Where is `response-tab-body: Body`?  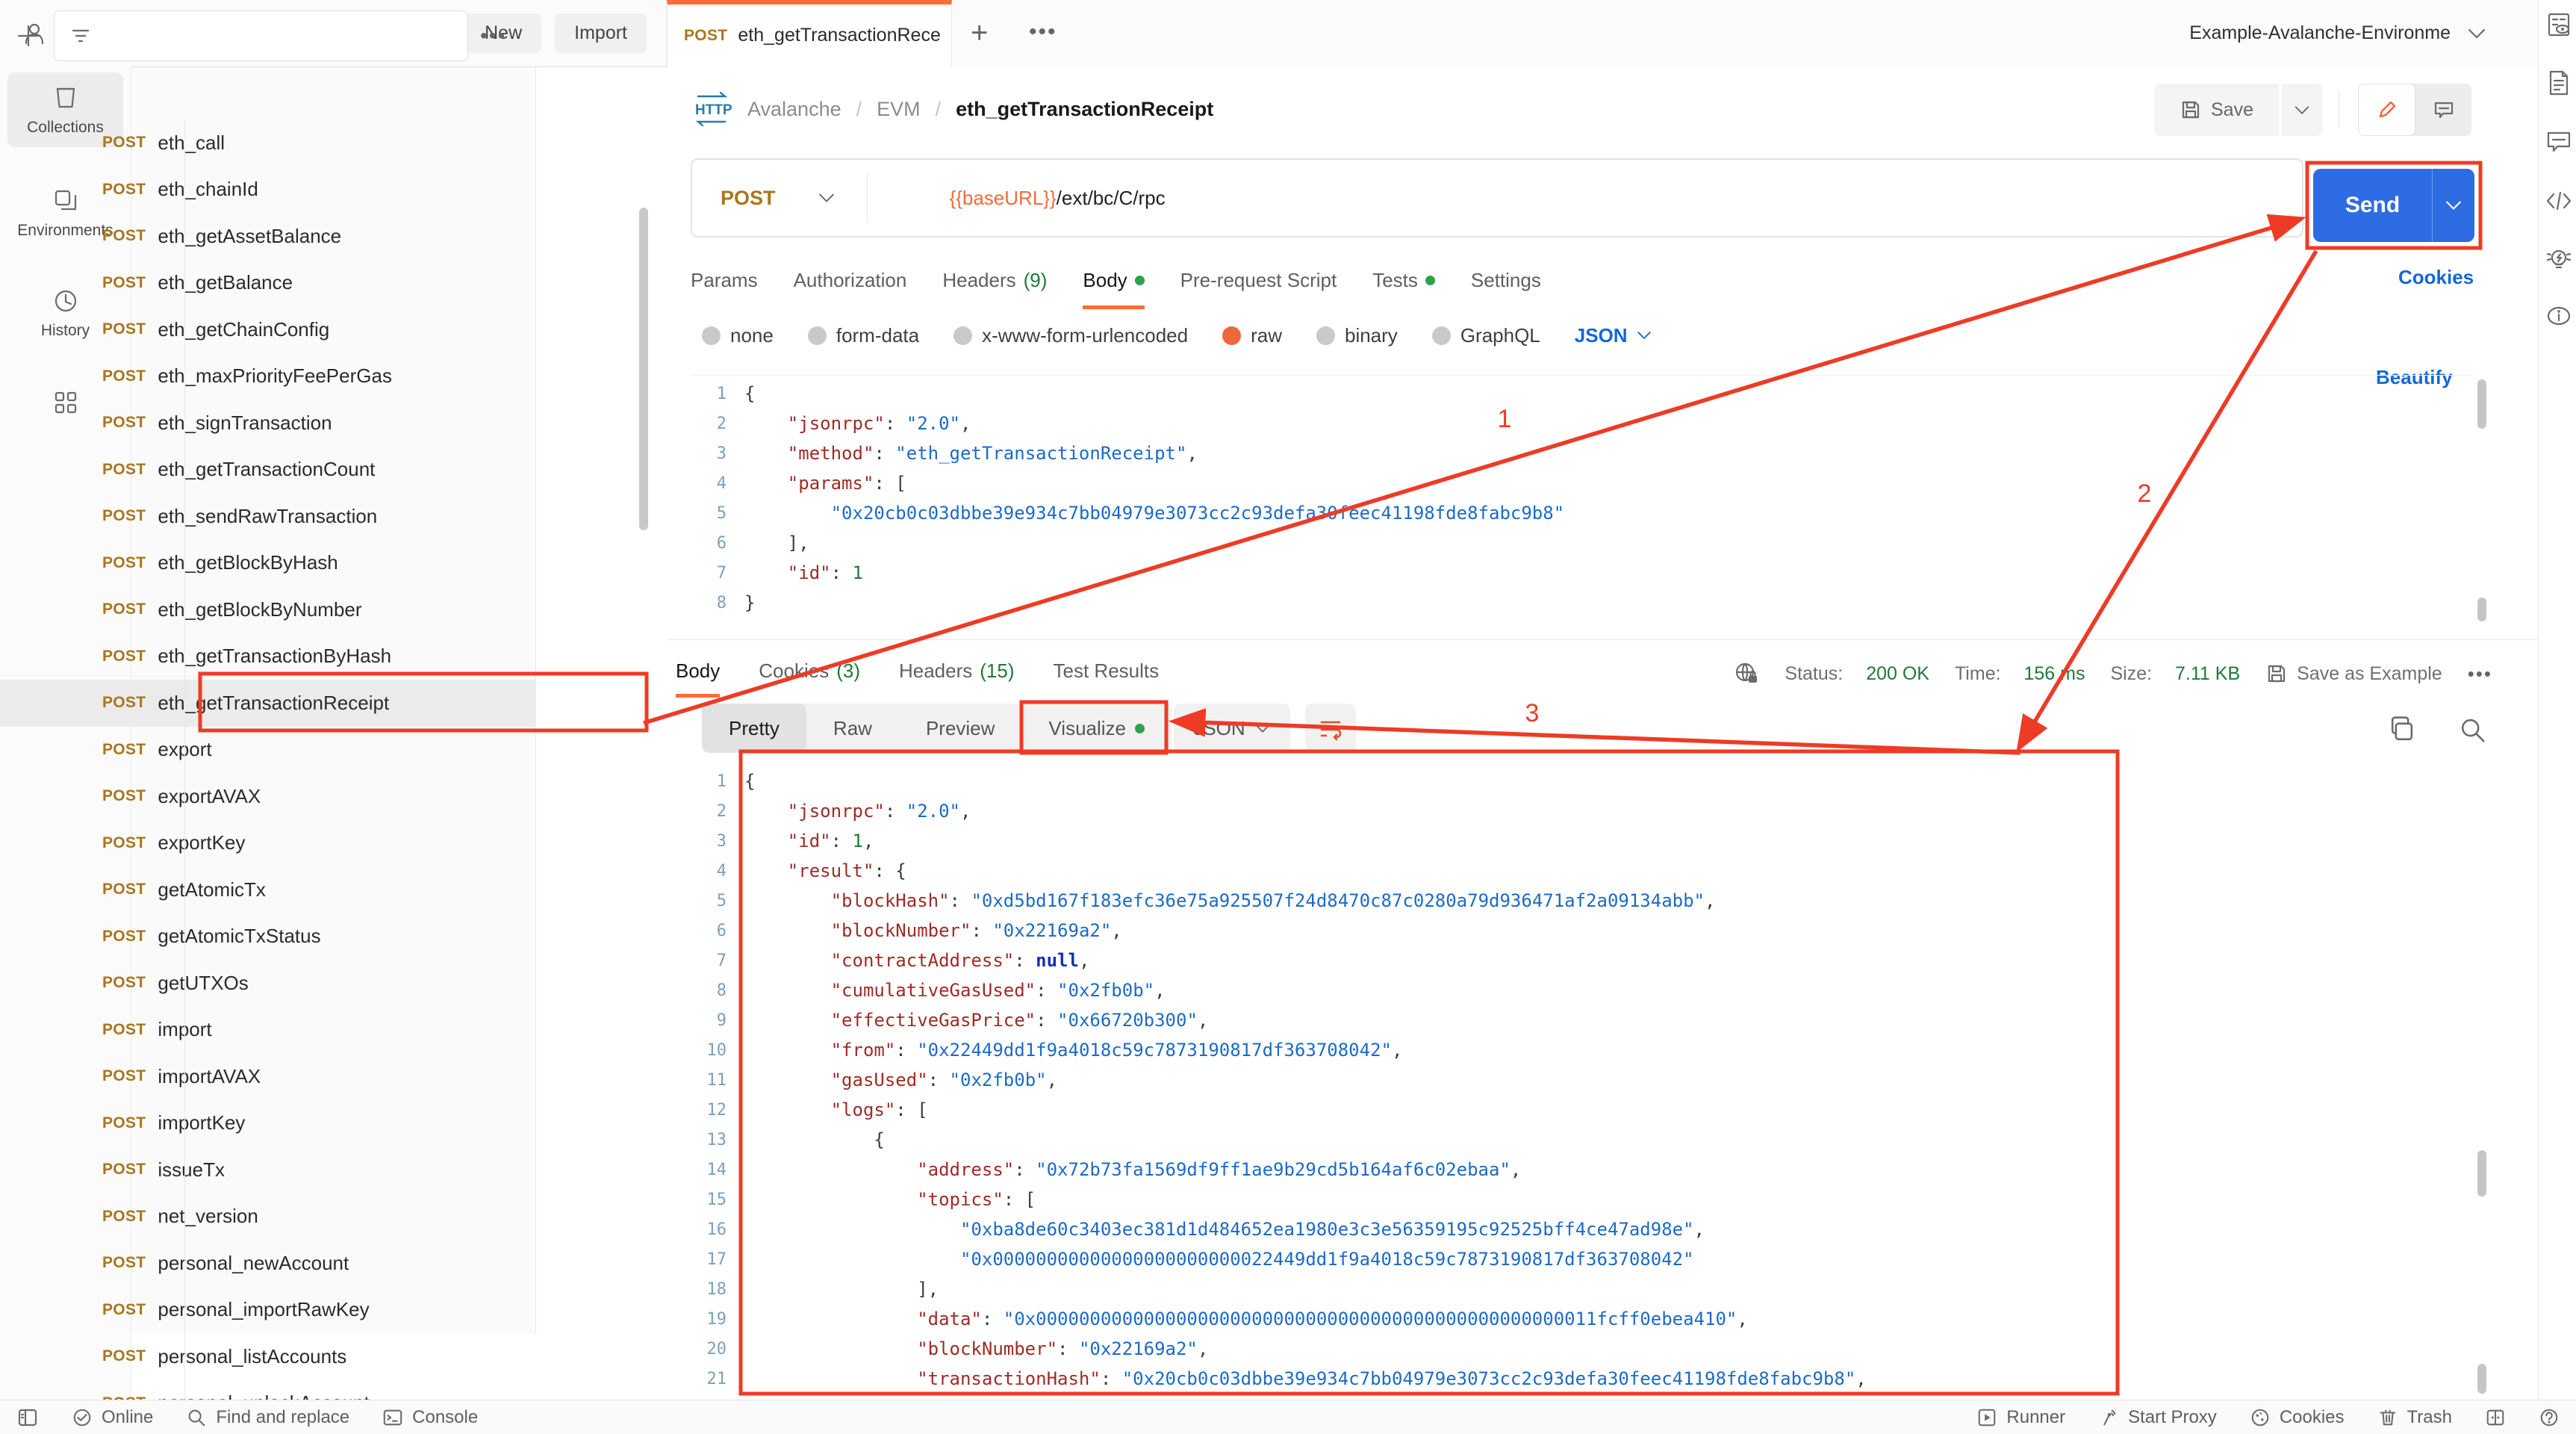 response-tab-body: Body is located at coordinates (698, 673).